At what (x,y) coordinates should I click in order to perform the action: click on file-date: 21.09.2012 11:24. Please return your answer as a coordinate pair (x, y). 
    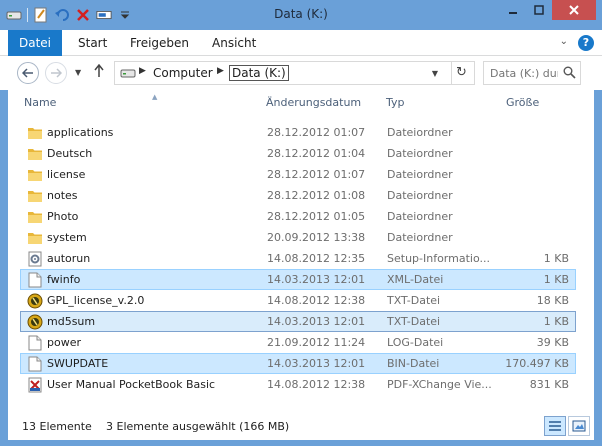
    Looking at the image, I should click on (316, 342).